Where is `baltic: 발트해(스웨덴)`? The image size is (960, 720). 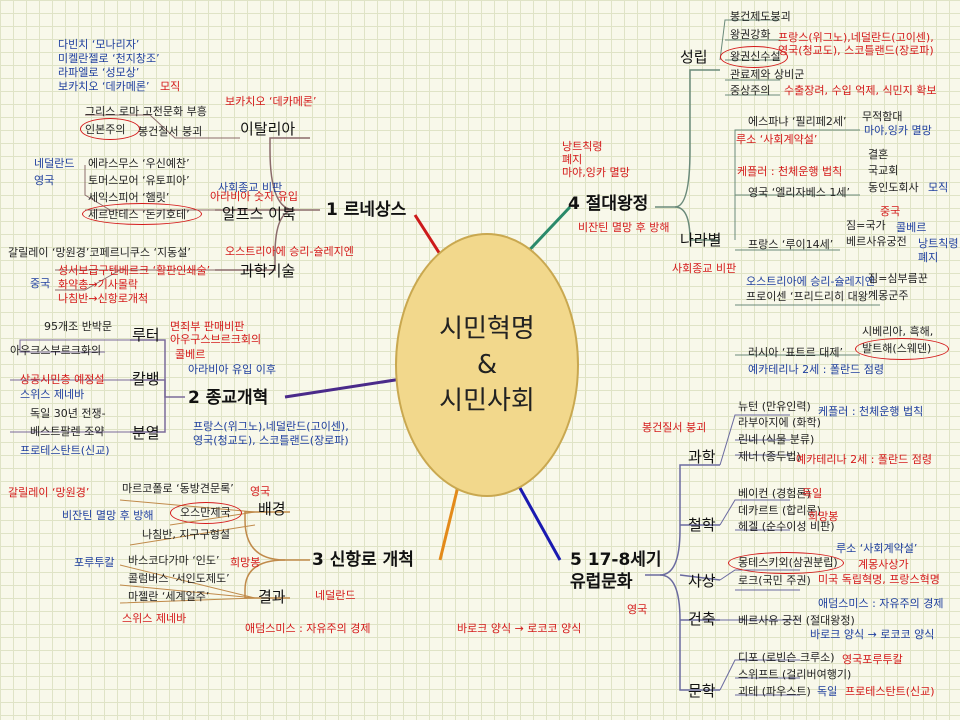
baltic: 발트해(스웨덴) is located at coordinates (897, 348).